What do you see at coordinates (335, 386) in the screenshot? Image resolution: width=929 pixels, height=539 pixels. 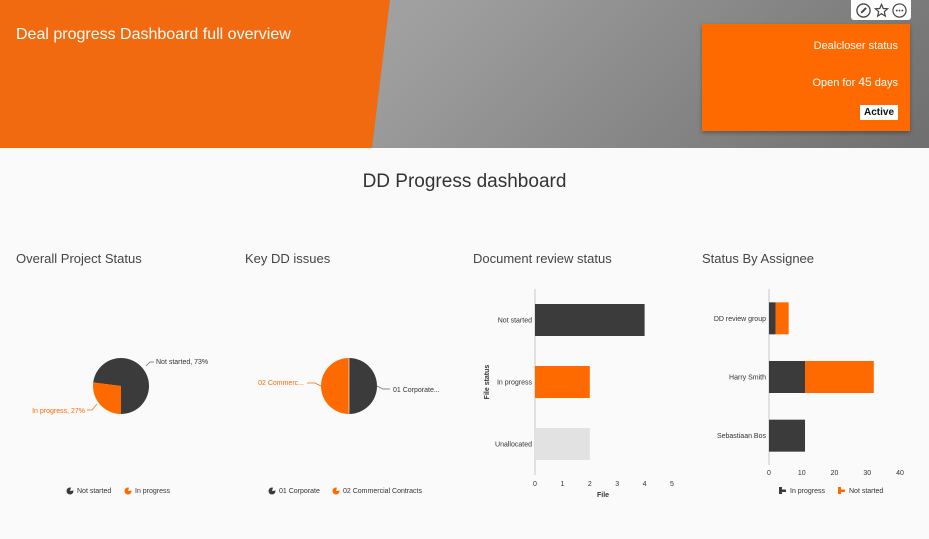 I see `pie-slice-02-commercial` at bounding box center [335, 386].